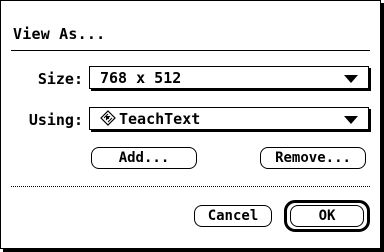 This screenshot has width=384, height=252. What do you see at coordinates (55, 120) in the screenshot?
I see `using-label: Using:` at bounding box center [55, 120].